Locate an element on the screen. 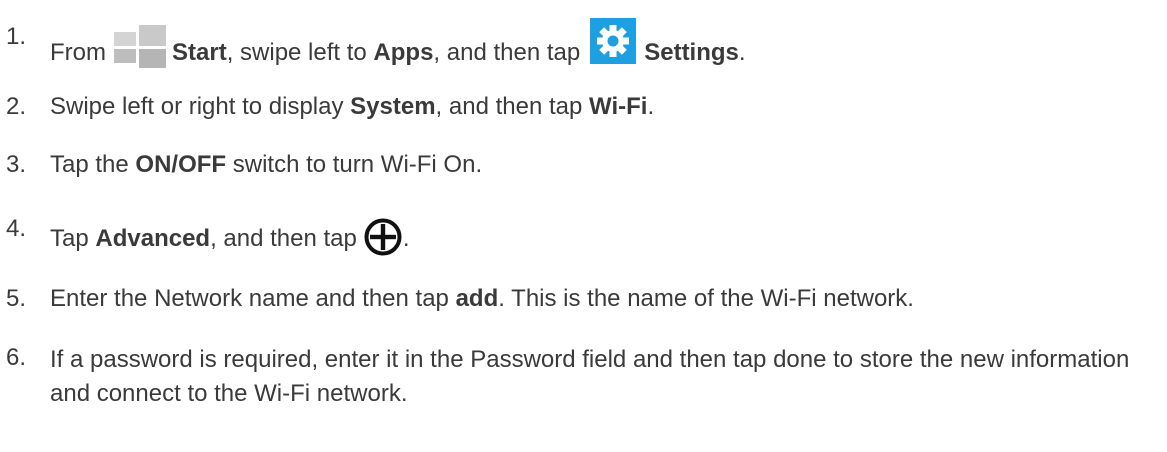 This screenshot has width=1167, height=452. step-text-segment: Enter the Network name and then tap is located at coordinates (249, 298).